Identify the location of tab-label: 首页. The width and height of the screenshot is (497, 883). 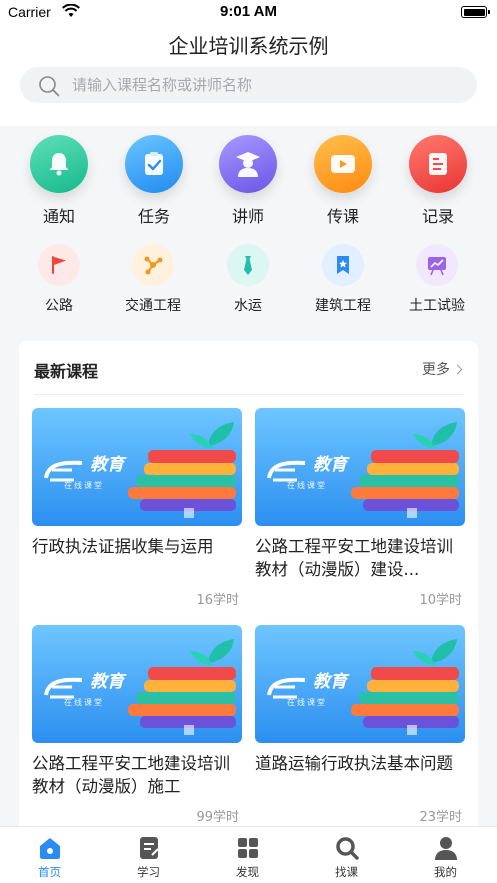
(49, 872).